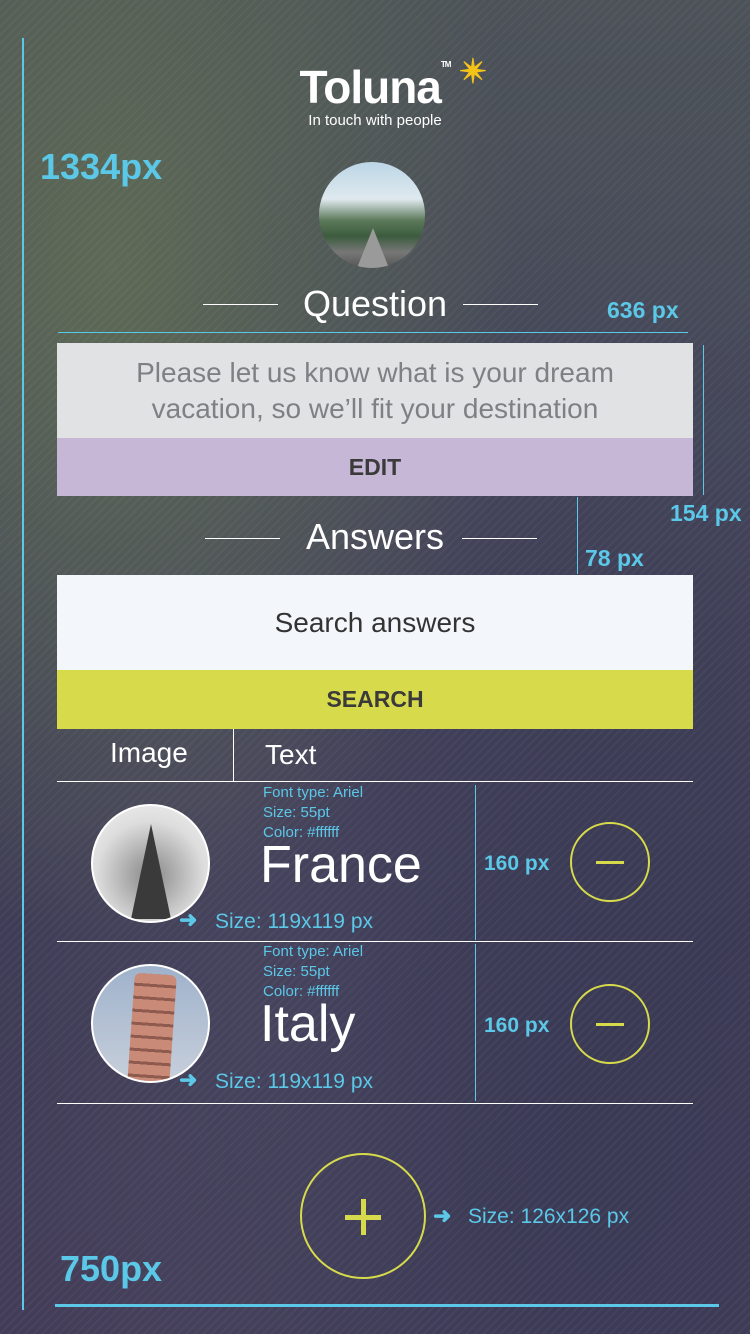 This screenshot has height=1334, width=750. What do you see at coordinates (703, 420) in the screenshot?
I see `question-height-line` at bounding box center [703, 420].